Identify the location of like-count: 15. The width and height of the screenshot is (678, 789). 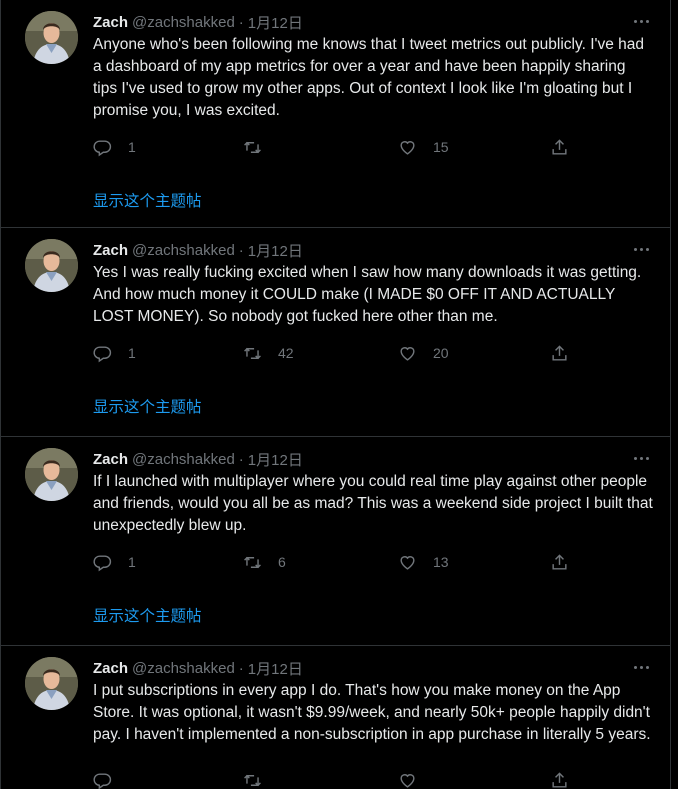
(441, 147).